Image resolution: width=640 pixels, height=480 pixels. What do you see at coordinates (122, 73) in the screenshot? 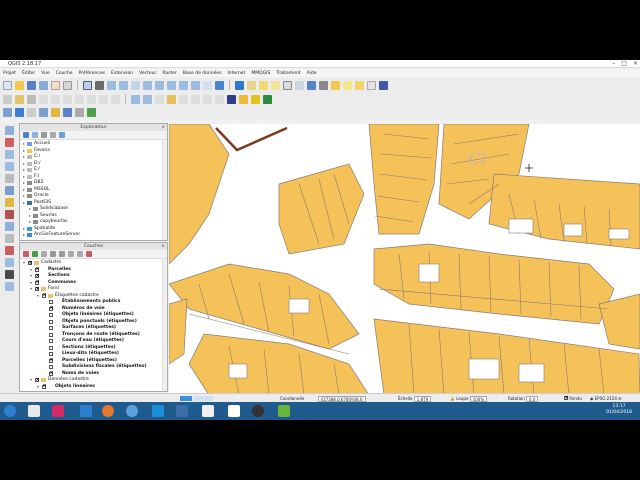
I see `menu-extension: Extension` at bounding box center [122, 73].